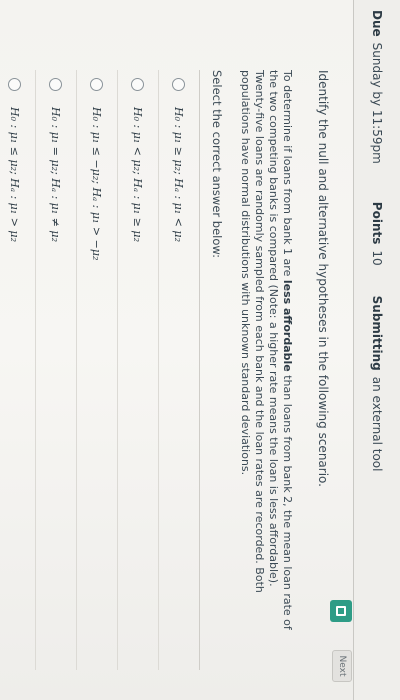  I want to click on option-text: H₀ : μ₁ = μ₂; Hₐ : μ₁ ≠ μ₂, so click(56, 174).